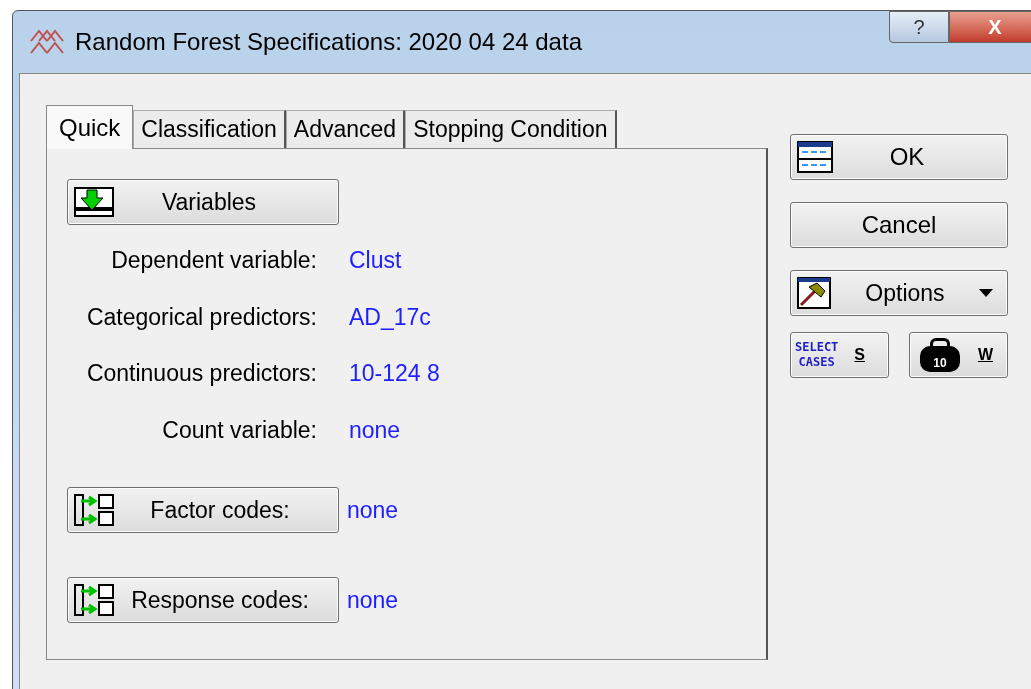 The width and height of the screenshot is (1031, 689). Describe the element at coordinates (376, 260) in the screenshot. I see `field-value: Clust` at that location.